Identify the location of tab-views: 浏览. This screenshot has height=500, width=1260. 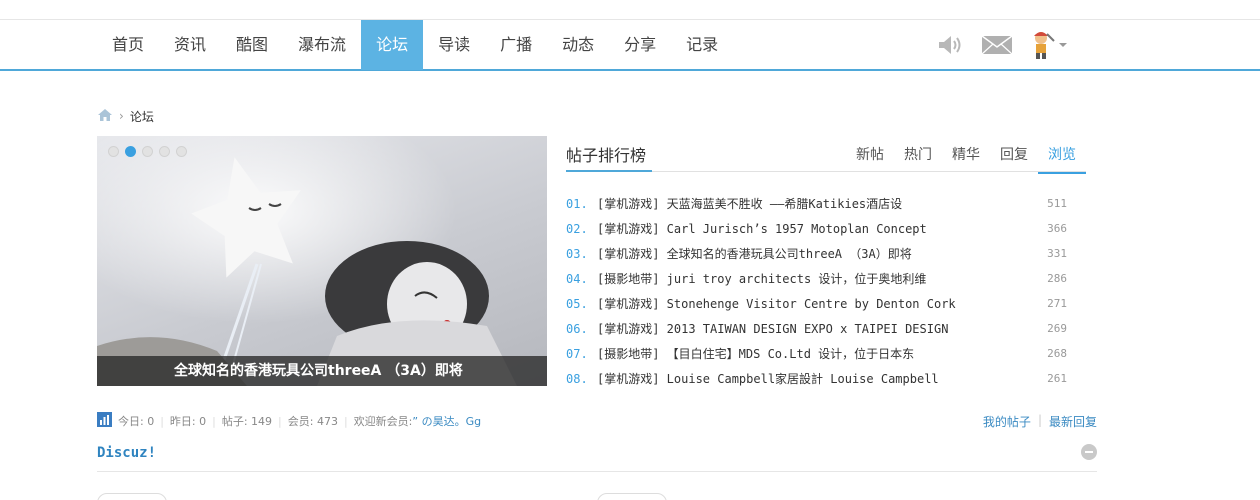
(1062, 159).